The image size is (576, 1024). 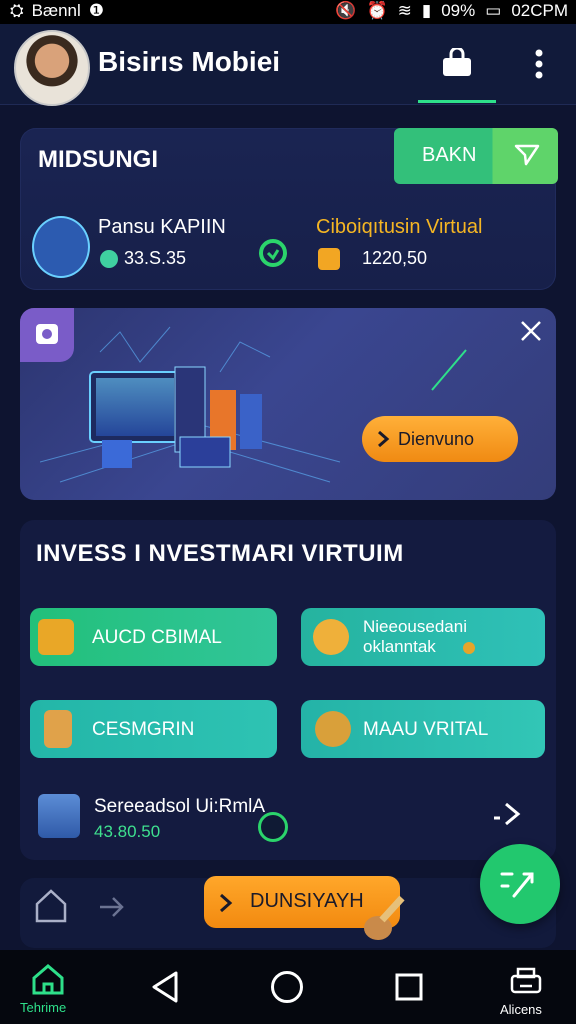 What do you see at coordinates (127, 831) in the screenshot?
I see `list-item-value: 43.80.50` at bounding box center [127, 831].